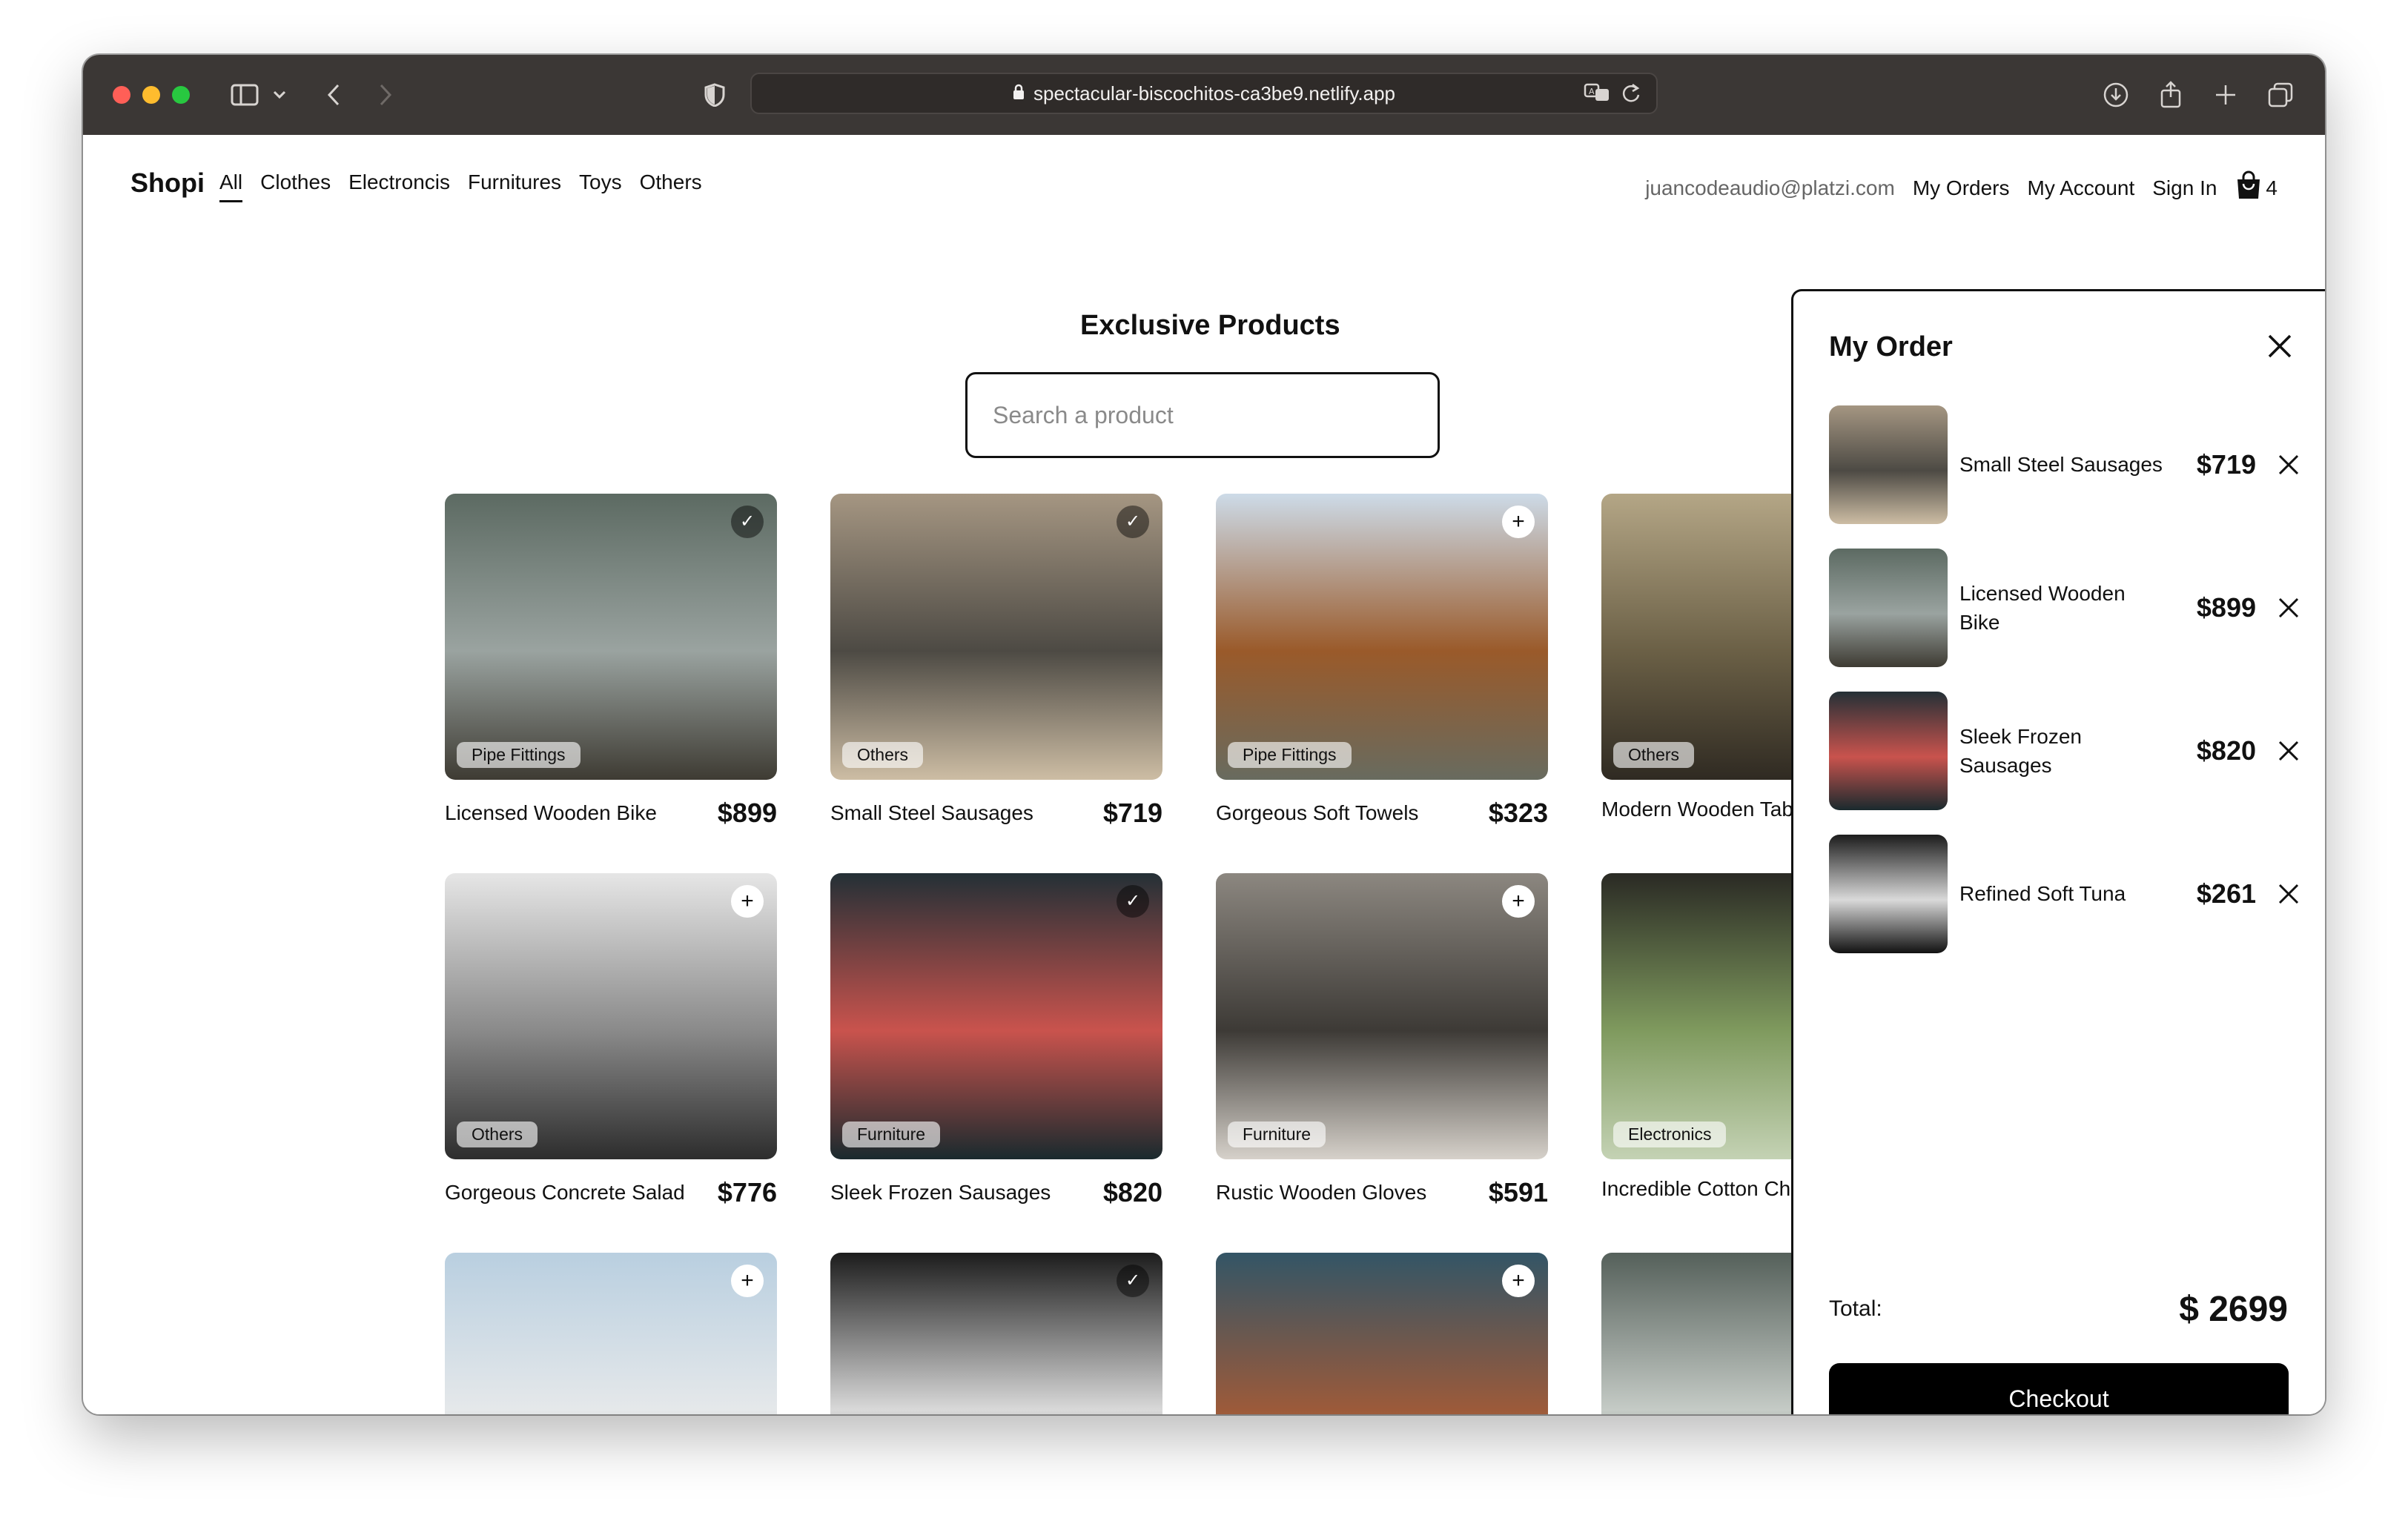 Image resolution: width=2408 pixels, height=1524 pixels. What do you see at coordinates (2280, 95) in the screenshot?
I see `tab-overview-icon` at bounding box center [2280, 95].